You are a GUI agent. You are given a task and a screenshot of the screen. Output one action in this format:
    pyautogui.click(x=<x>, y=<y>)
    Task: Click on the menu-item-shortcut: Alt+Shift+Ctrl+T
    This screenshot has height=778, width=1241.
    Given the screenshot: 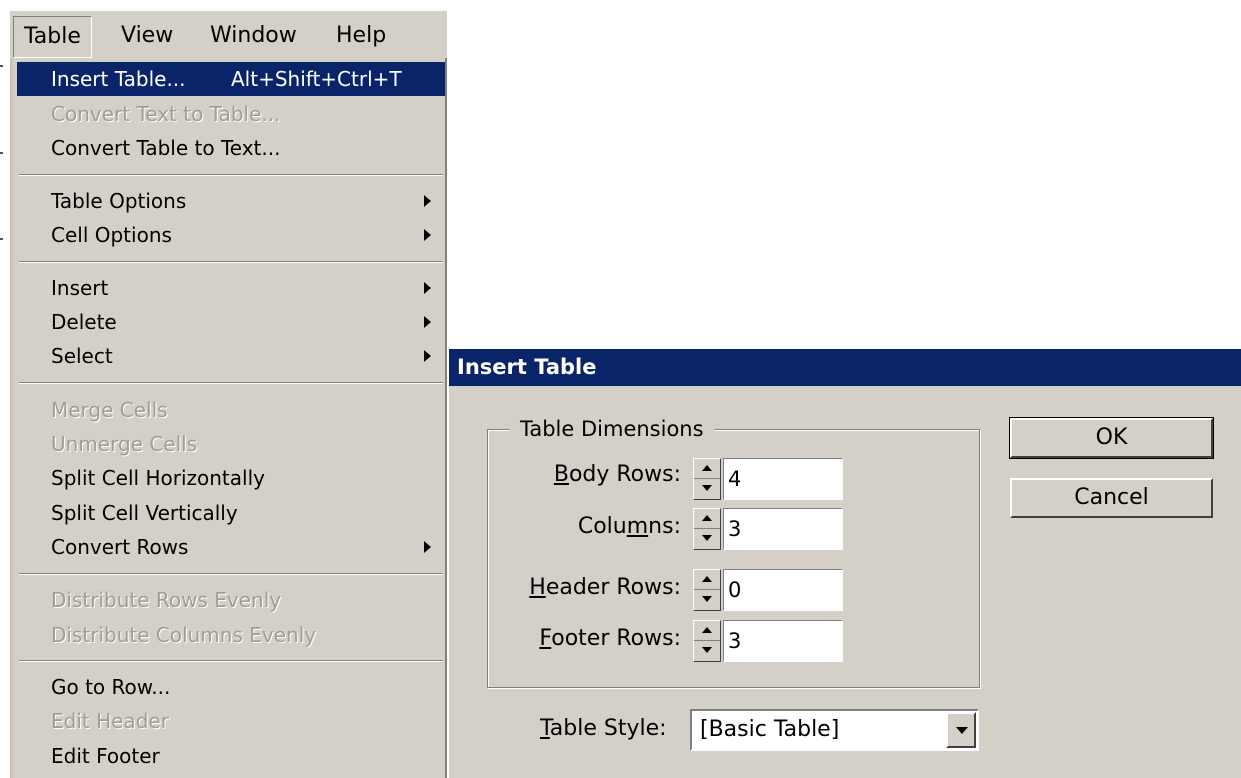 What is the action you would take?
    pyautogui.click(x=316, y=79)
    